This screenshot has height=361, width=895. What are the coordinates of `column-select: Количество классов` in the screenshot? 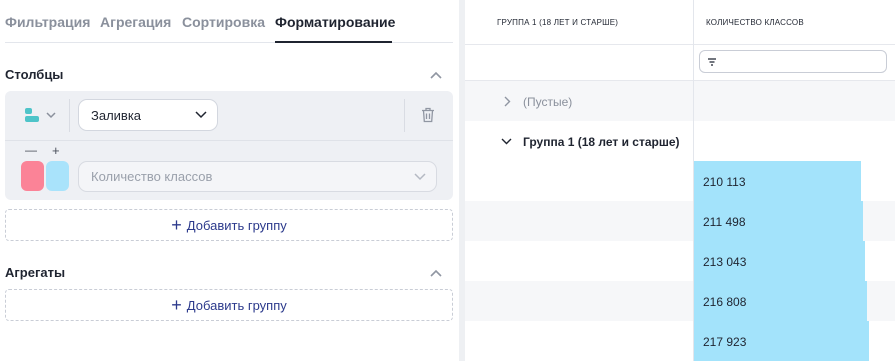 It's located at (257, 176).